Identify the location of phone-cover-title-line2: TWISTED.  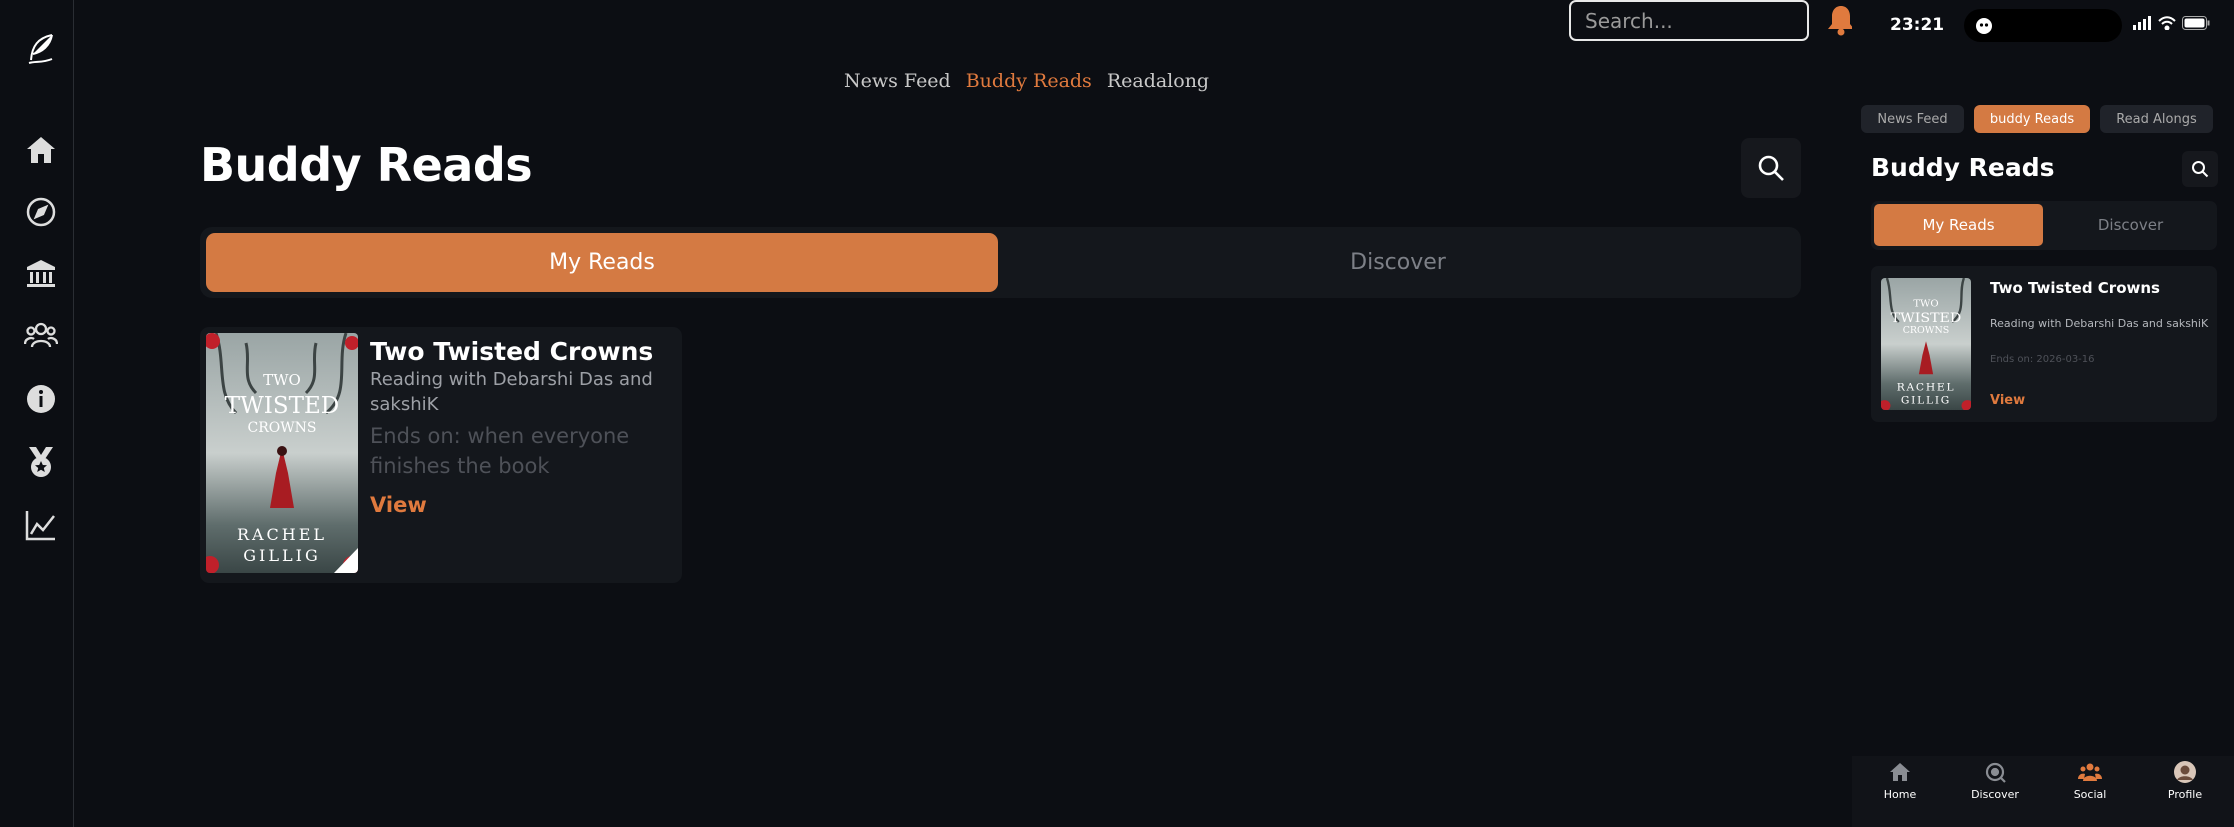
(1926, 317).